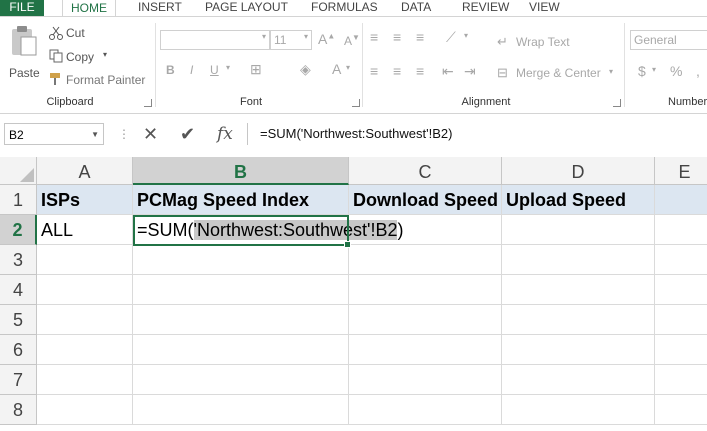 The image size is (707, 431). Describe the element at coordinates (95, 135) in the screenshot. I see `name-box-dropdown-icon: ▼` at that location.